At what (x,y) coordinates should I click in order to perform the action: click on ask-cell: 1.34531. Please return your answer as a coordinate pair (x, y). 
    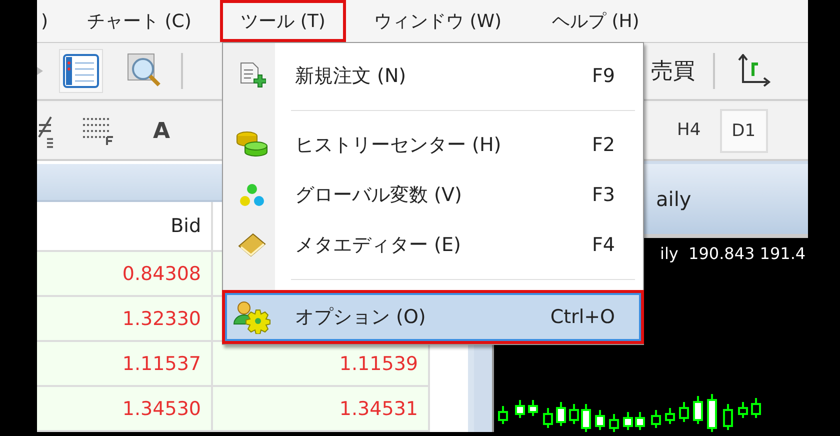
    Looking at the image, I should click on (321, 409).